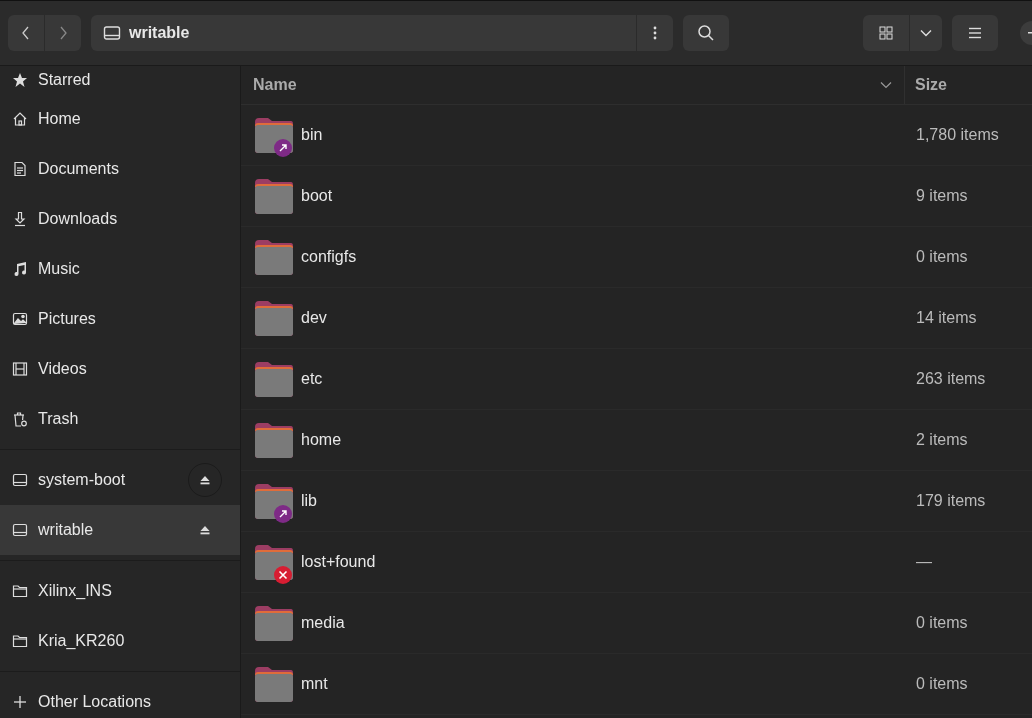 This screenshot has width=1032, height=718. What do you see at coordinates (309, 501) in the screenshot?
I see `file-name: lib` at bounding box center [309, 501].